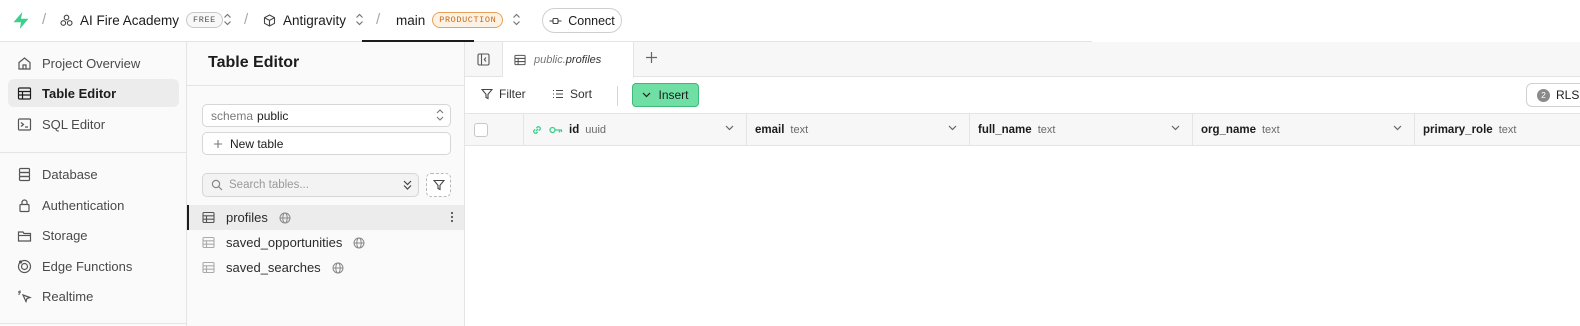 This screenshot has width=1580, height=326. What do you see at coordinates (799, 130) in the screenshot?
I see `column-type: text` at bounding box center [799, 130].